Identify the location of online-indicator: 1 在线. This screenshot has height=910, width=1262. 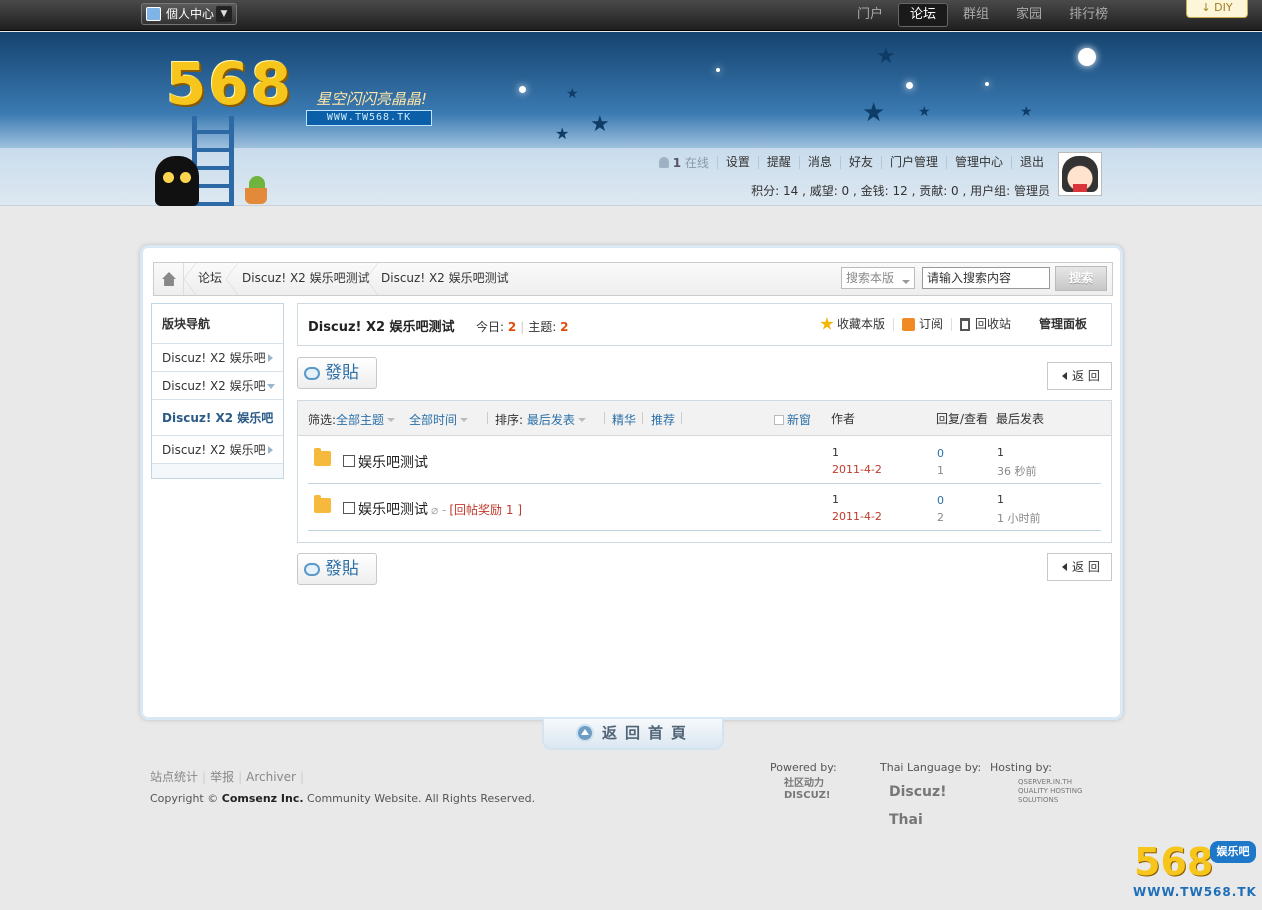
(687, 162).